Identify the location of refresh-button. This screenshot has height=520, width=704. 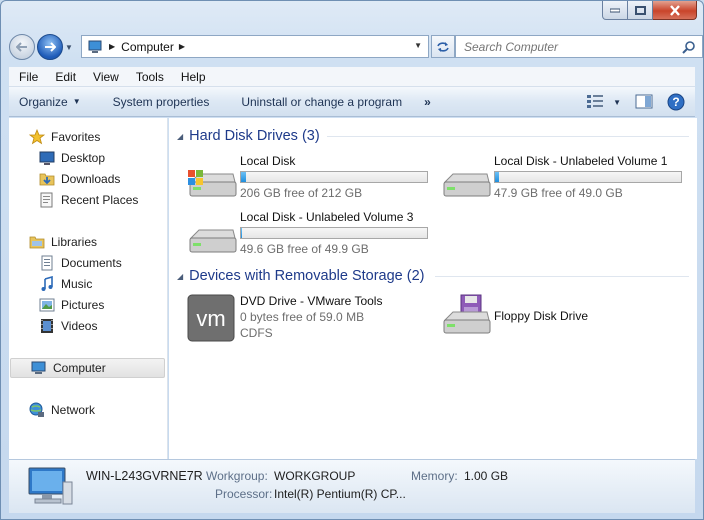
(443, 46).